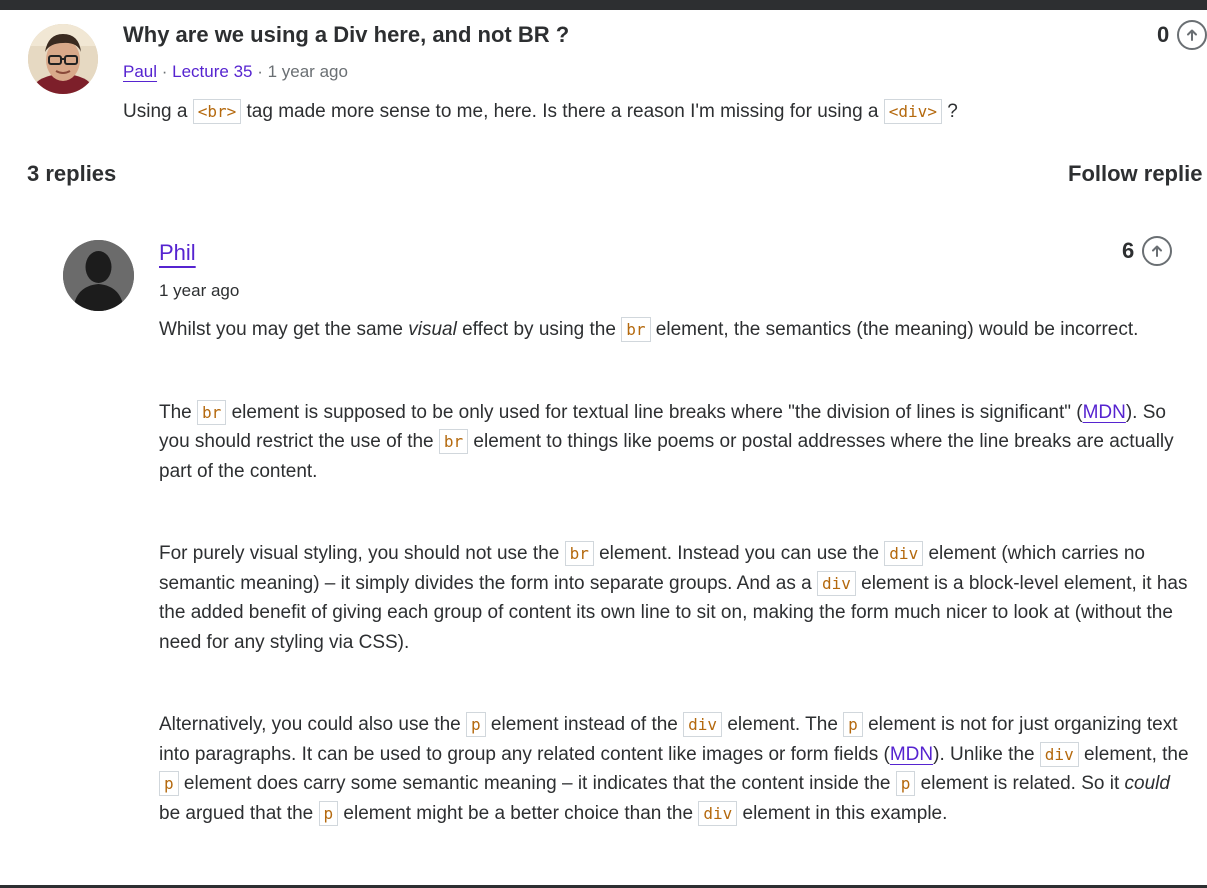  Describe the element at coordinates (307, 71) in the screenshot. I see `question-time: 1 year ago` at that location.